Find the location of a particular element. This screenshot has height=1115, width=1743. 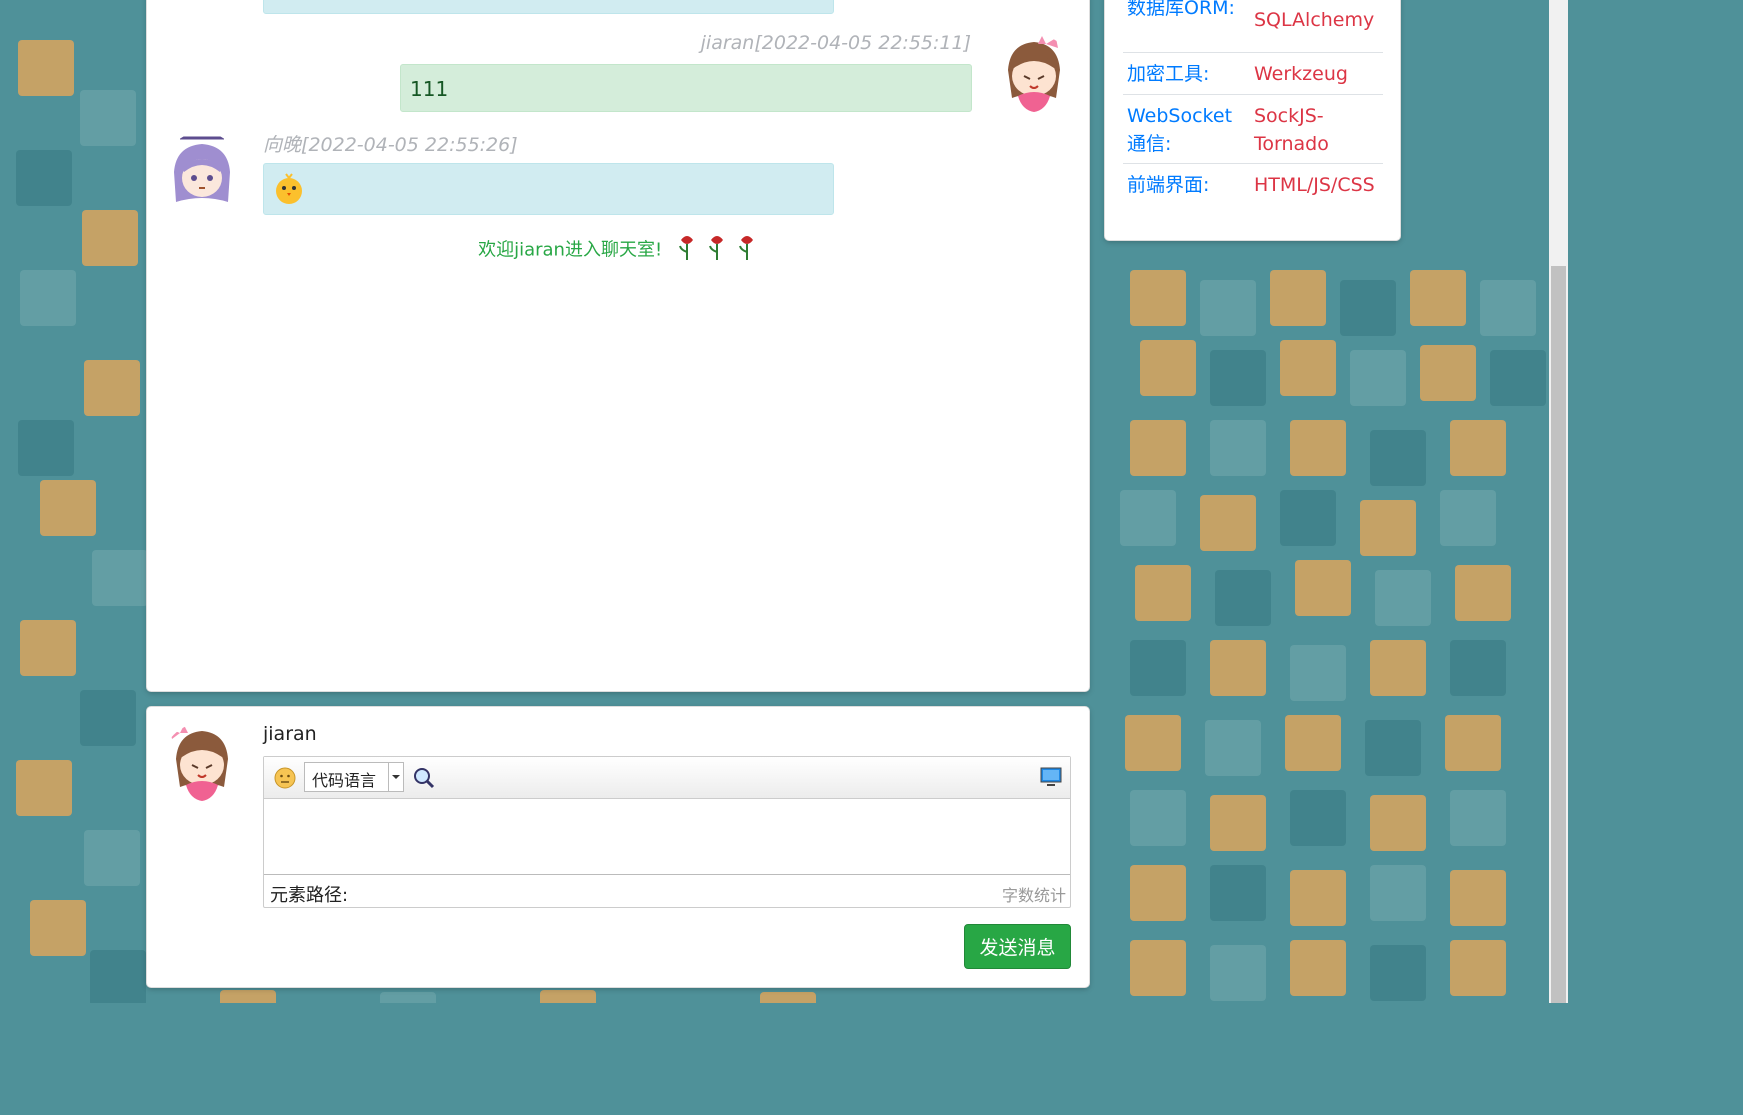

current-username: jiaran is located at coordinates (290, 734).